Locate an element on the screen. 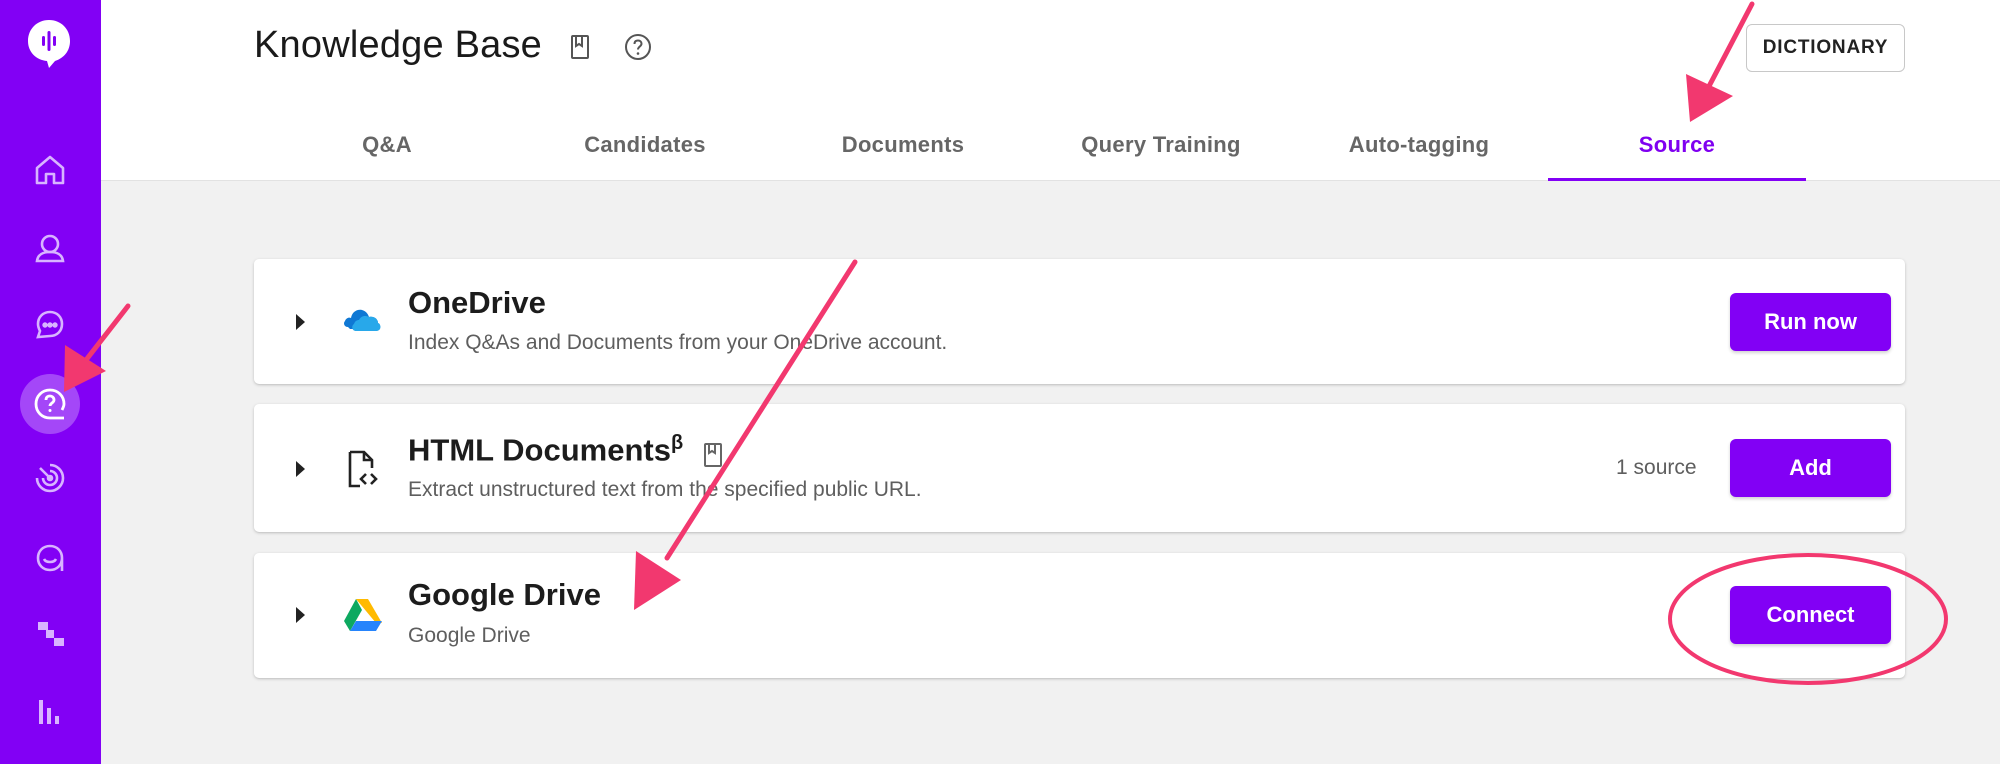  source-title: Google Drive is located at coordinates (504, 594).